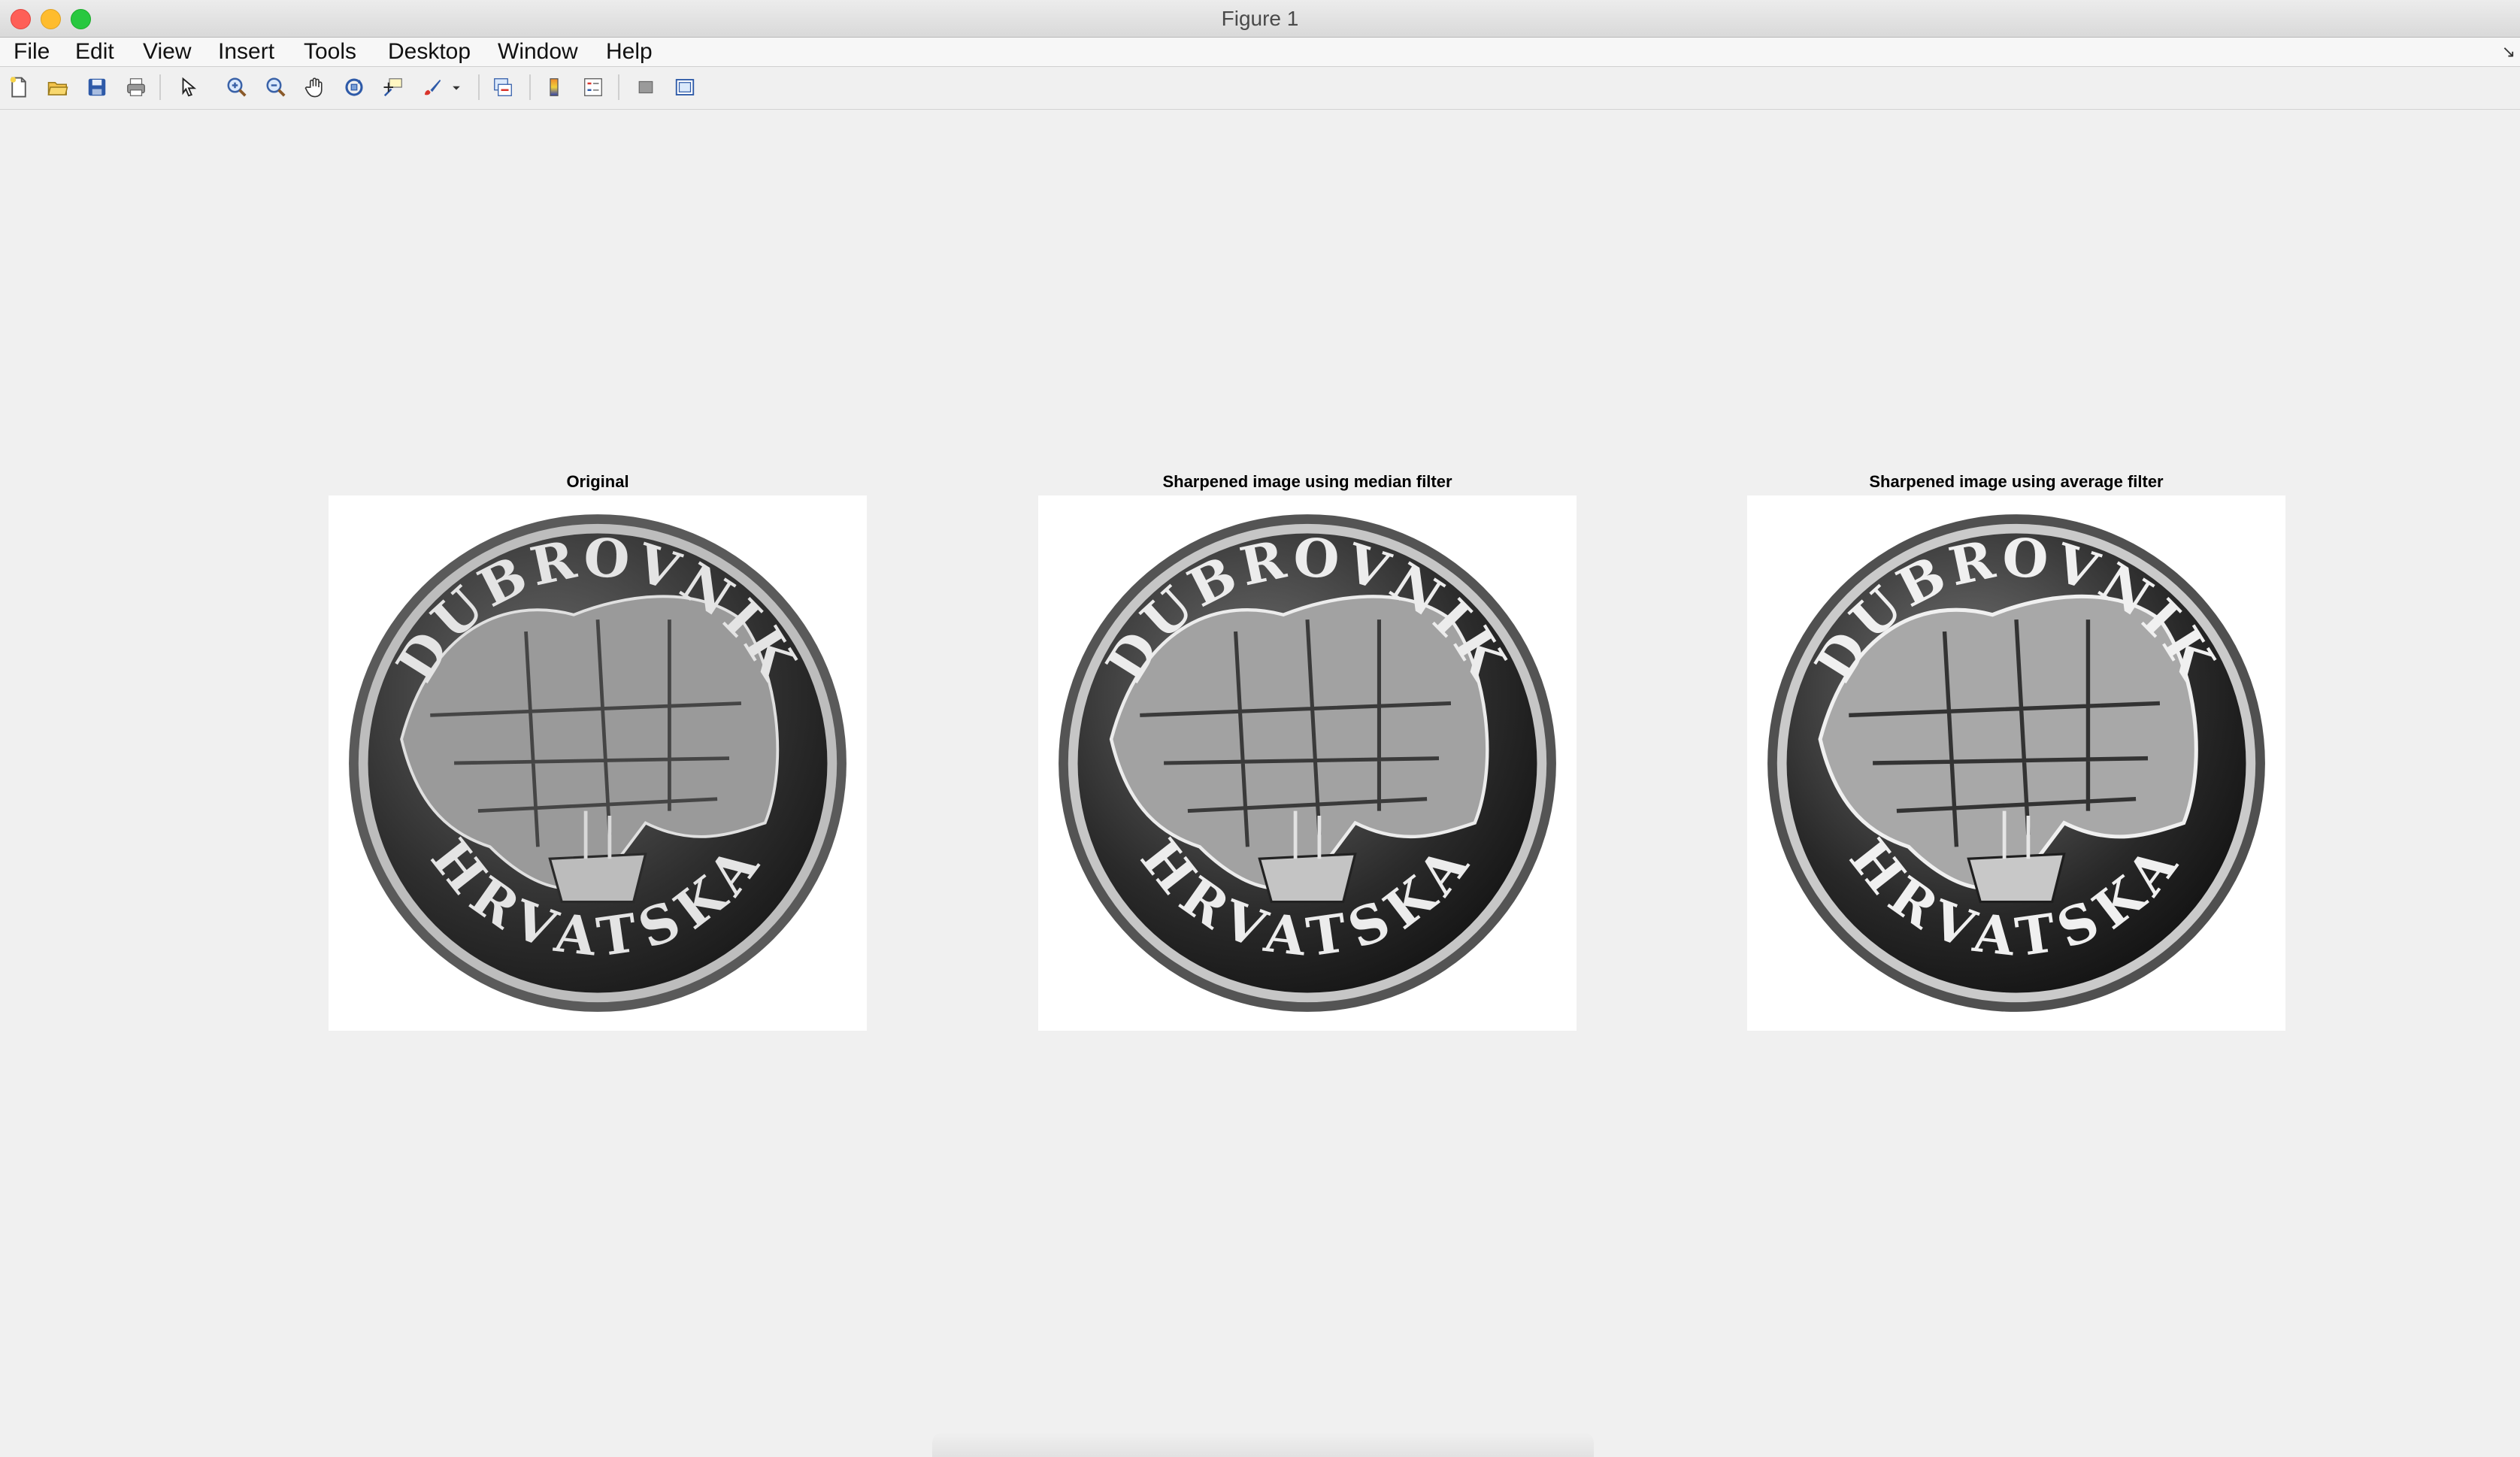 This screenshot has height=1457, width=2520. Describe the element at coordinates (393, 87) in the screenshot. I see `data-cursor-icon` at that location.